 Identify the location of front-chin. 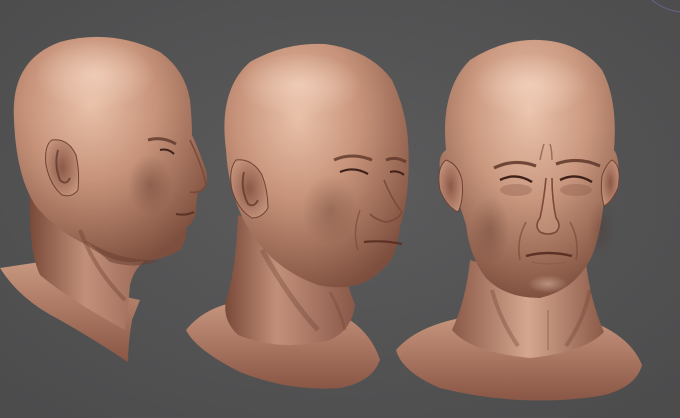
(548, 284).